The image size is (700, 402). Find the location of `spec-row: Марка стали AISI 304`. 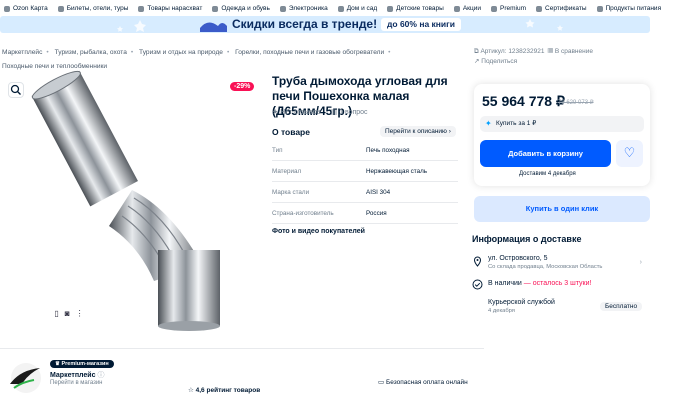

spec-row: Марка стали AISI 304 is located at coordinates (365, 192).